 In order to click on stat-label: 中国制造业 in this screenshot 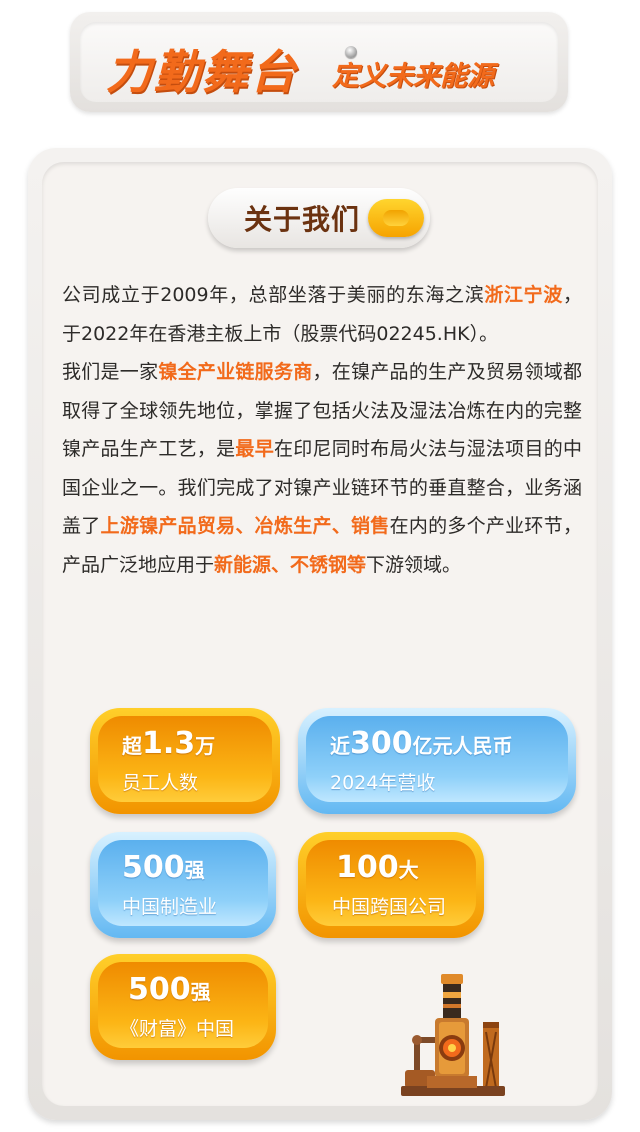, I will do `click(170, 907)`.